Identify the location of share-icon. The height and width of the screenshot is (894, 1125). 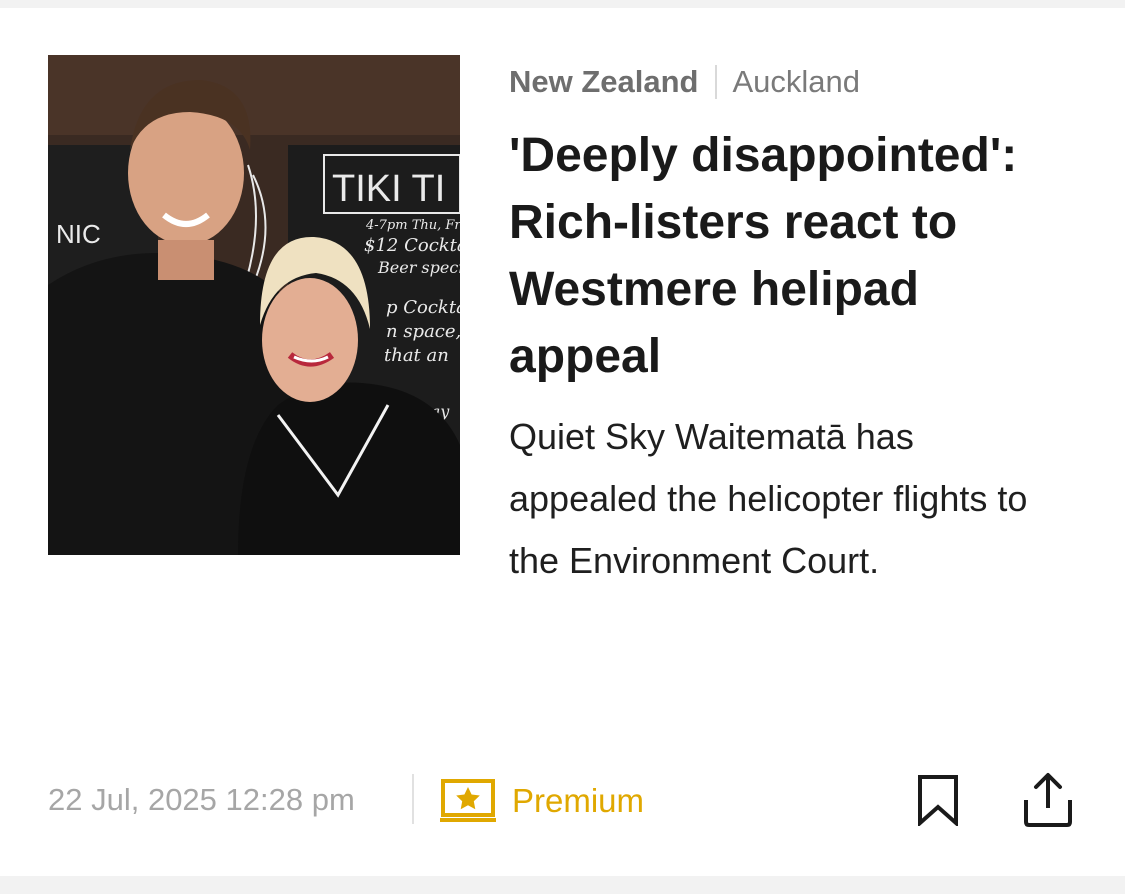
(1048, 800).